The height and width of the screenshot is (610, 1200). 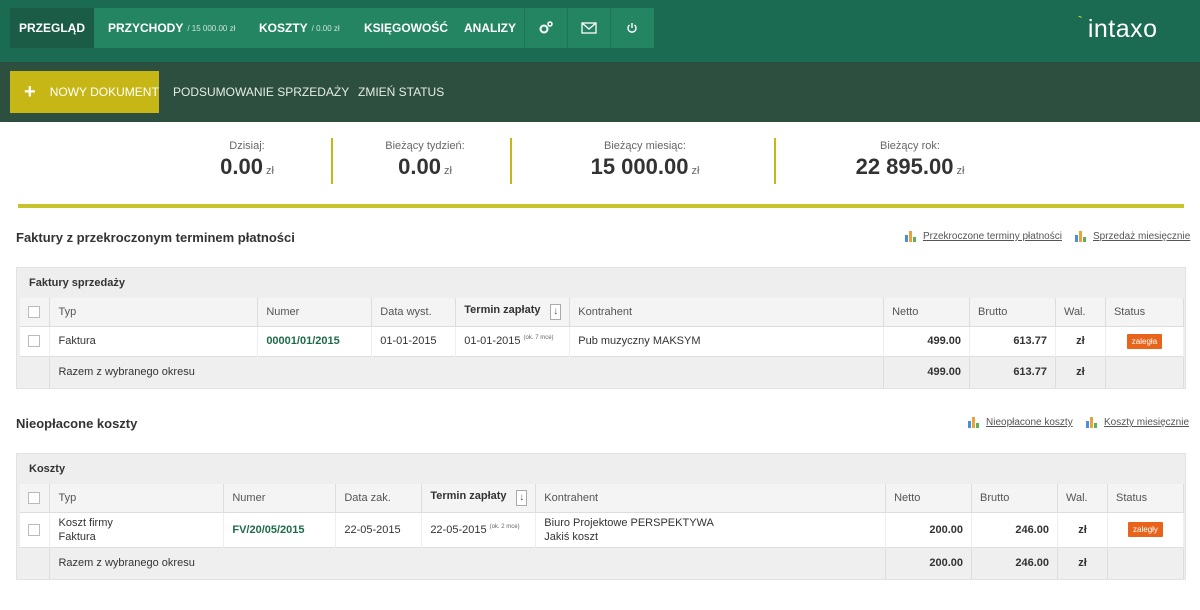 What do you see at coordinates (589, 28) in the screenshot?
I see `mail-icon` at bounding box center [589, 28].